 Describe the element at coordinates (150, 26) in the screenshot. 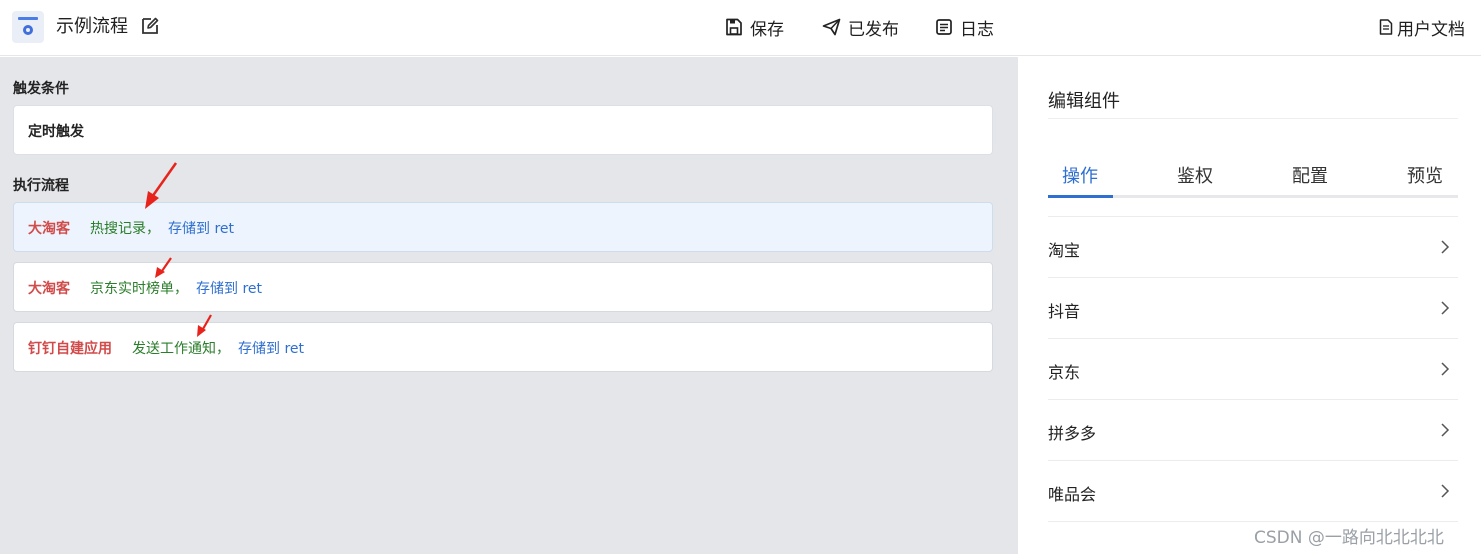

I see `edit-icon` at that location.